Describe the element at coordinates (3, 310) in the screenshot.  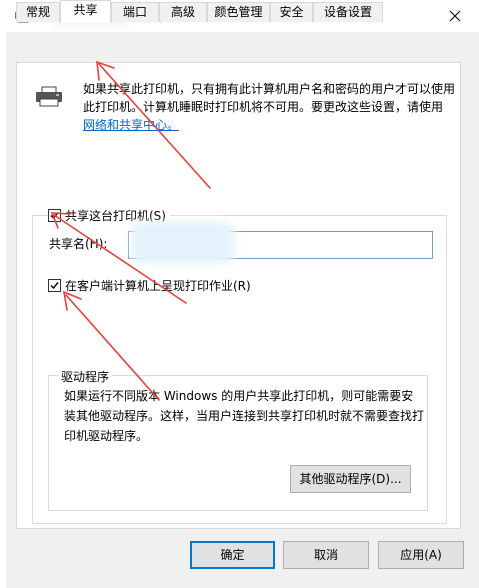
I see `window-edge` at that location.